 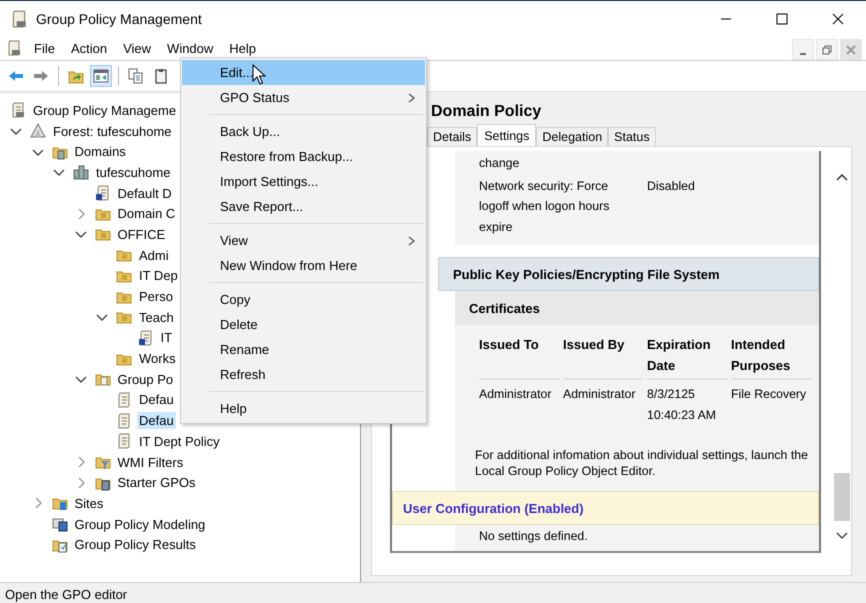 I want to click on tab: Status, so click(x=632, y=136).